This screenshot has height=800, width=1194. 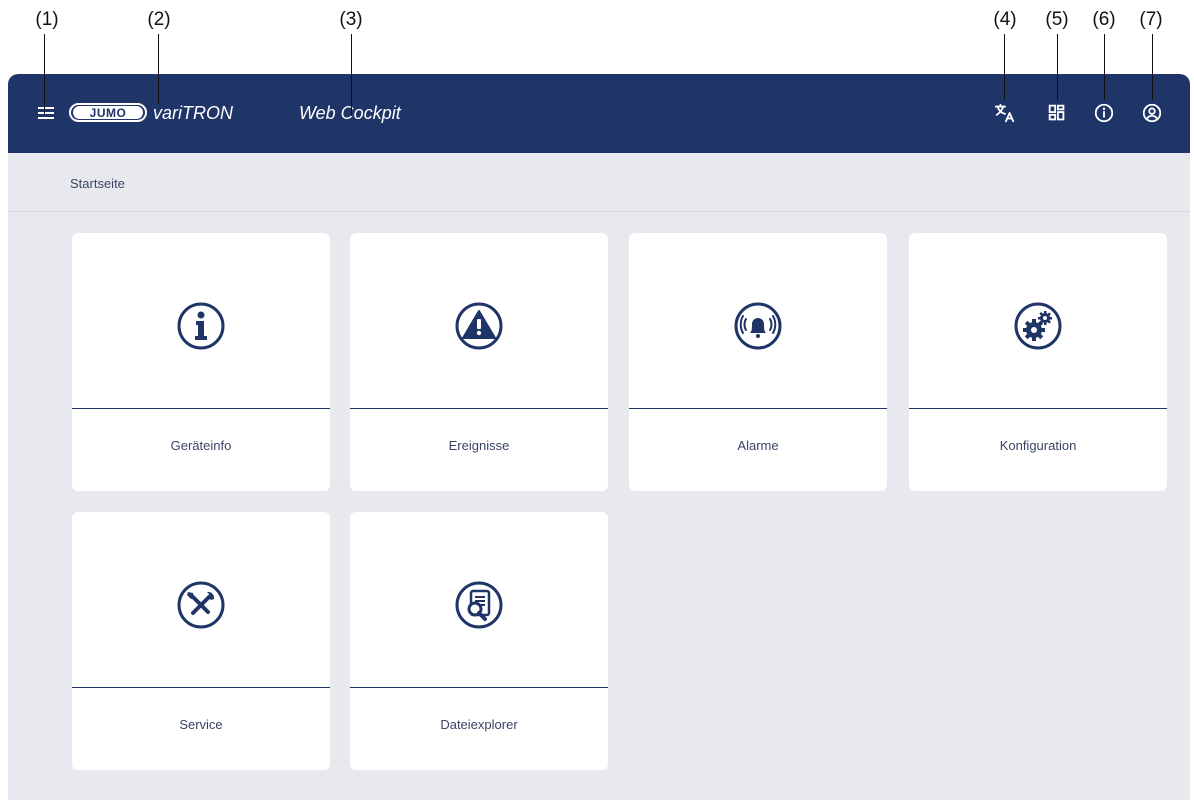 I want to click on callout-1: (1), so click(x=47, y=19).